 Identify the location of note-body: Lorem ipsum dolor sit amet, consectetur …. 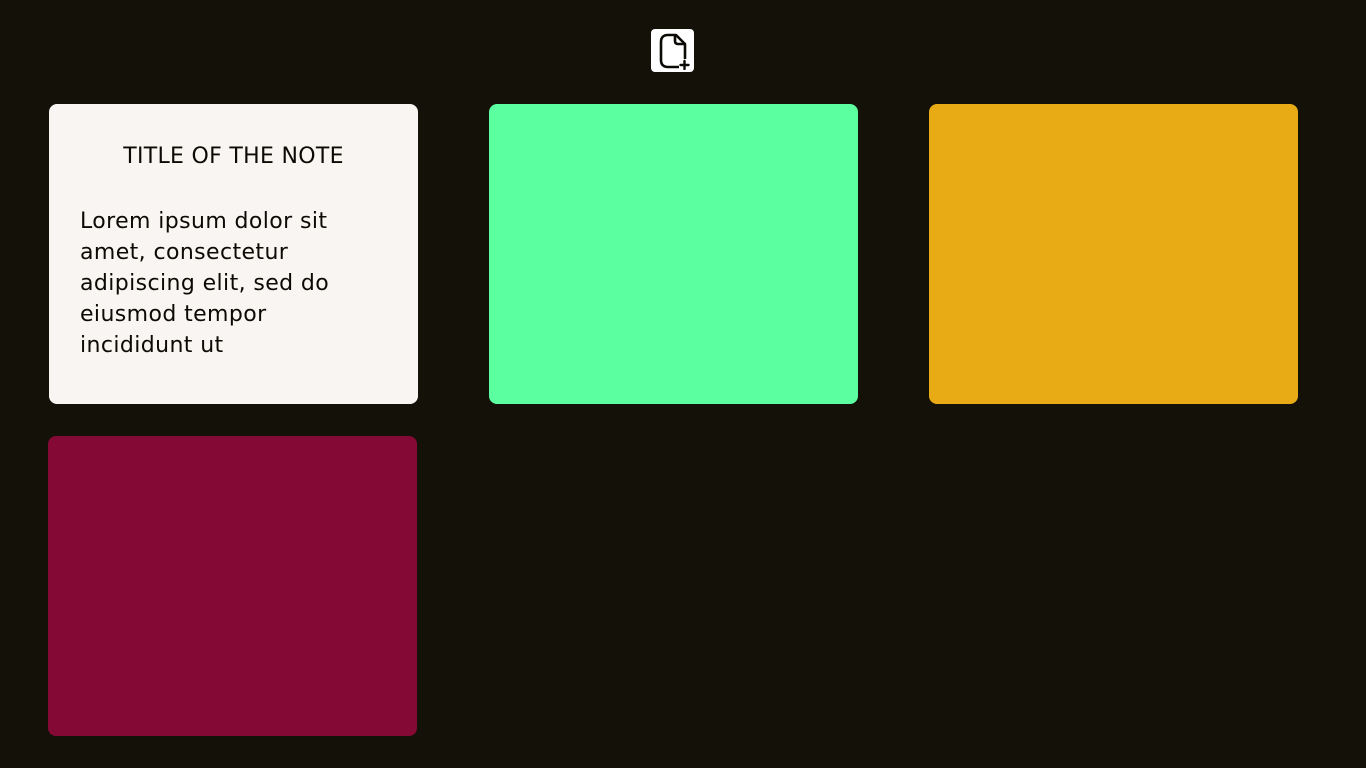
(205, 283).